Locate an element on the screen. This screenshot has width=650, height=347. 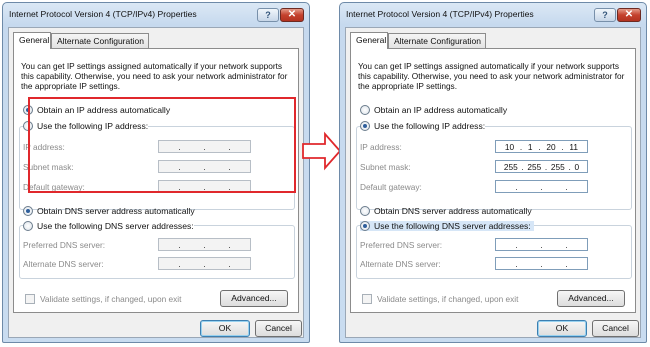
subnet-mask-label: Subnet mask: is located at coordinates (385, 167).